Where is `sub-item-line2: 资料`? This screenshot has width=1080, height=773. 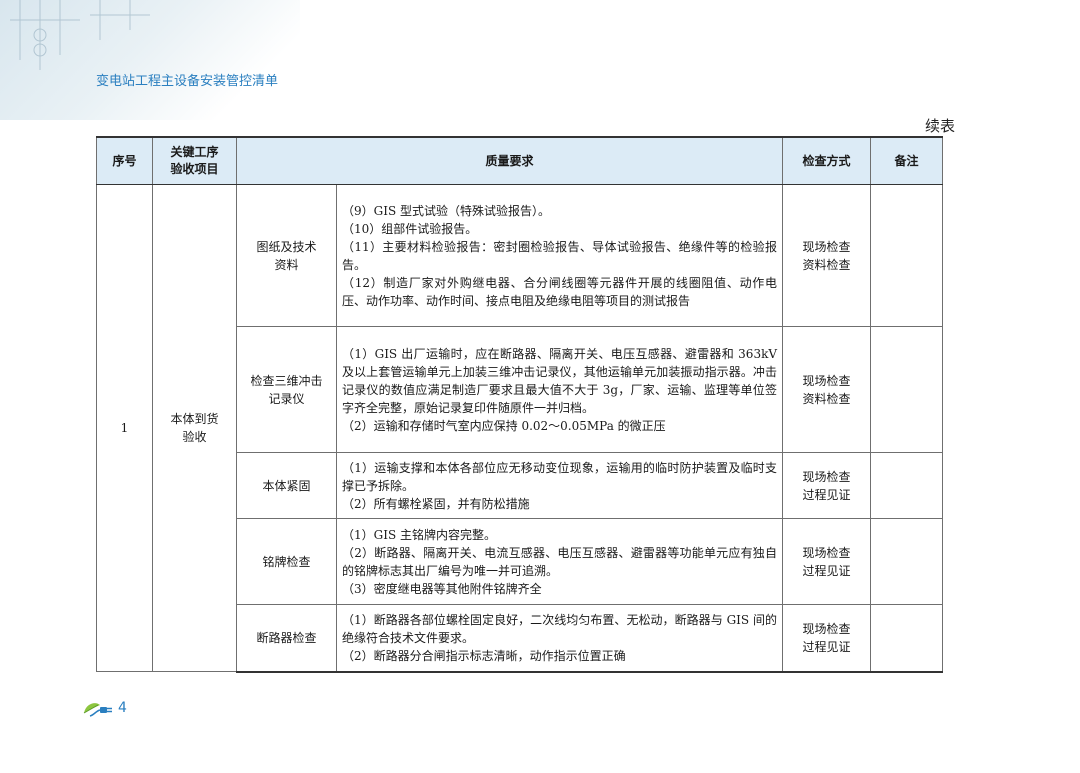 sub-item-line2: 资料 is located at coordinates (286, 264).